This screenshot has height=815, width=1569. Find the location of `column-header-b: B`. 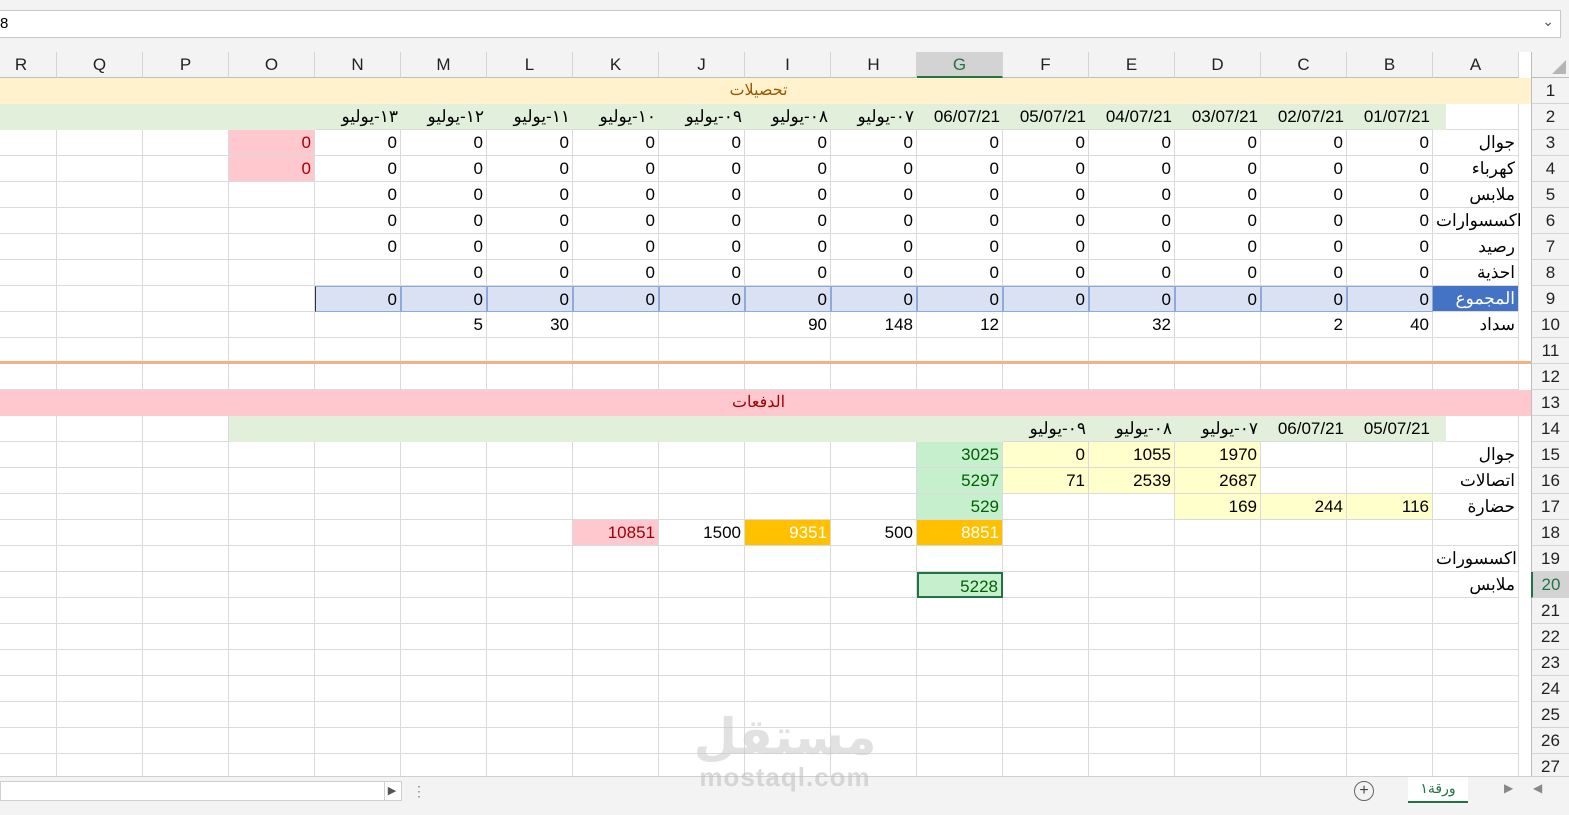

column-header-b: B is located at coordinates (1390, 65).